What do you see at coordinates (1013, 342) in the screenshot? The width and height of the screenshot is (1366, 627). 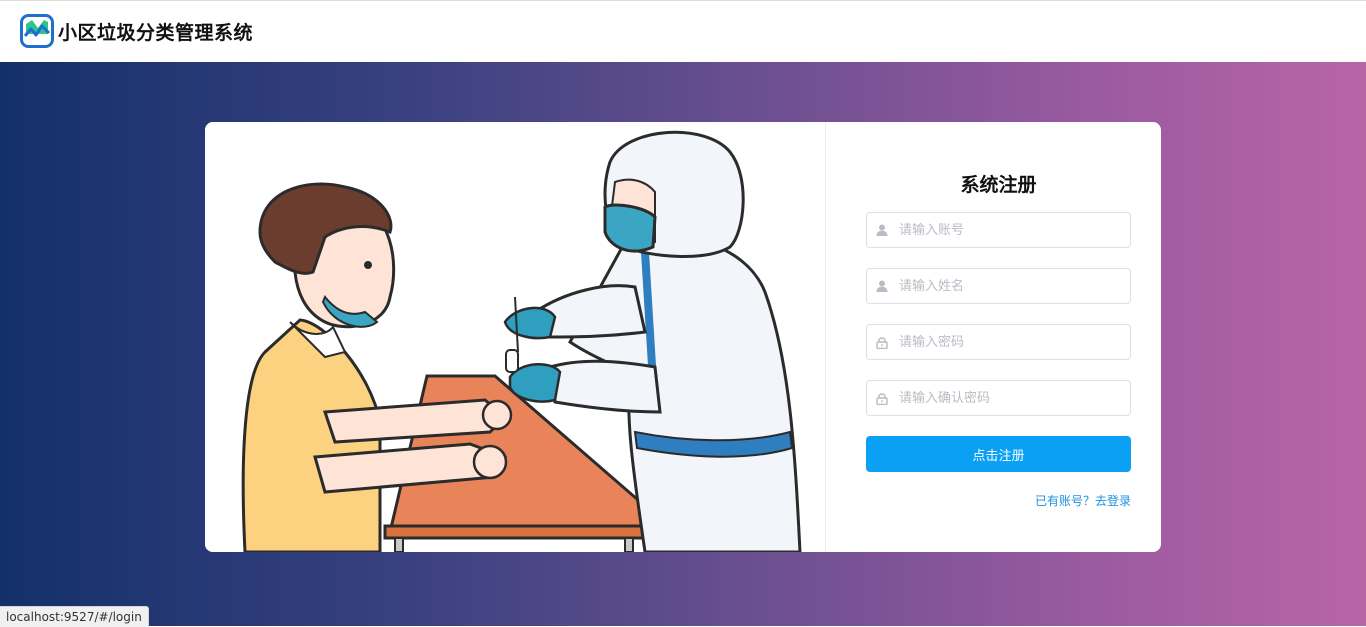 I see `password-input` at bounding box center [1013, 342].